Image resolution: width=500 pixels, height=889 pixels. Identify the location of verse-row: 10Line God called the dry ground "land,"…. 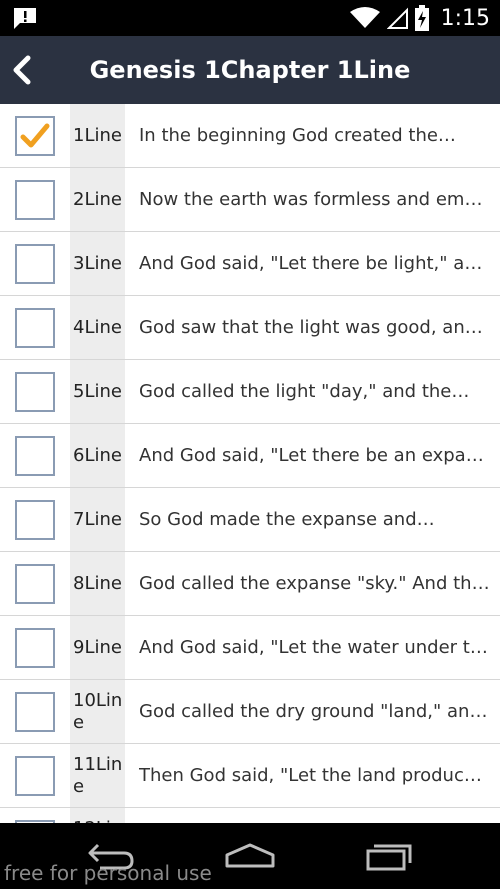
(250, 712).